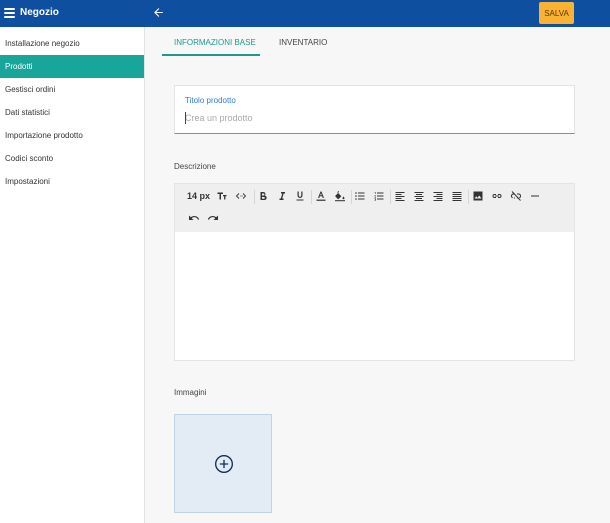  Describe the element at coordinates (374, 208) in the screenshot. I see `editor-toolbar: 14 px` at that location.